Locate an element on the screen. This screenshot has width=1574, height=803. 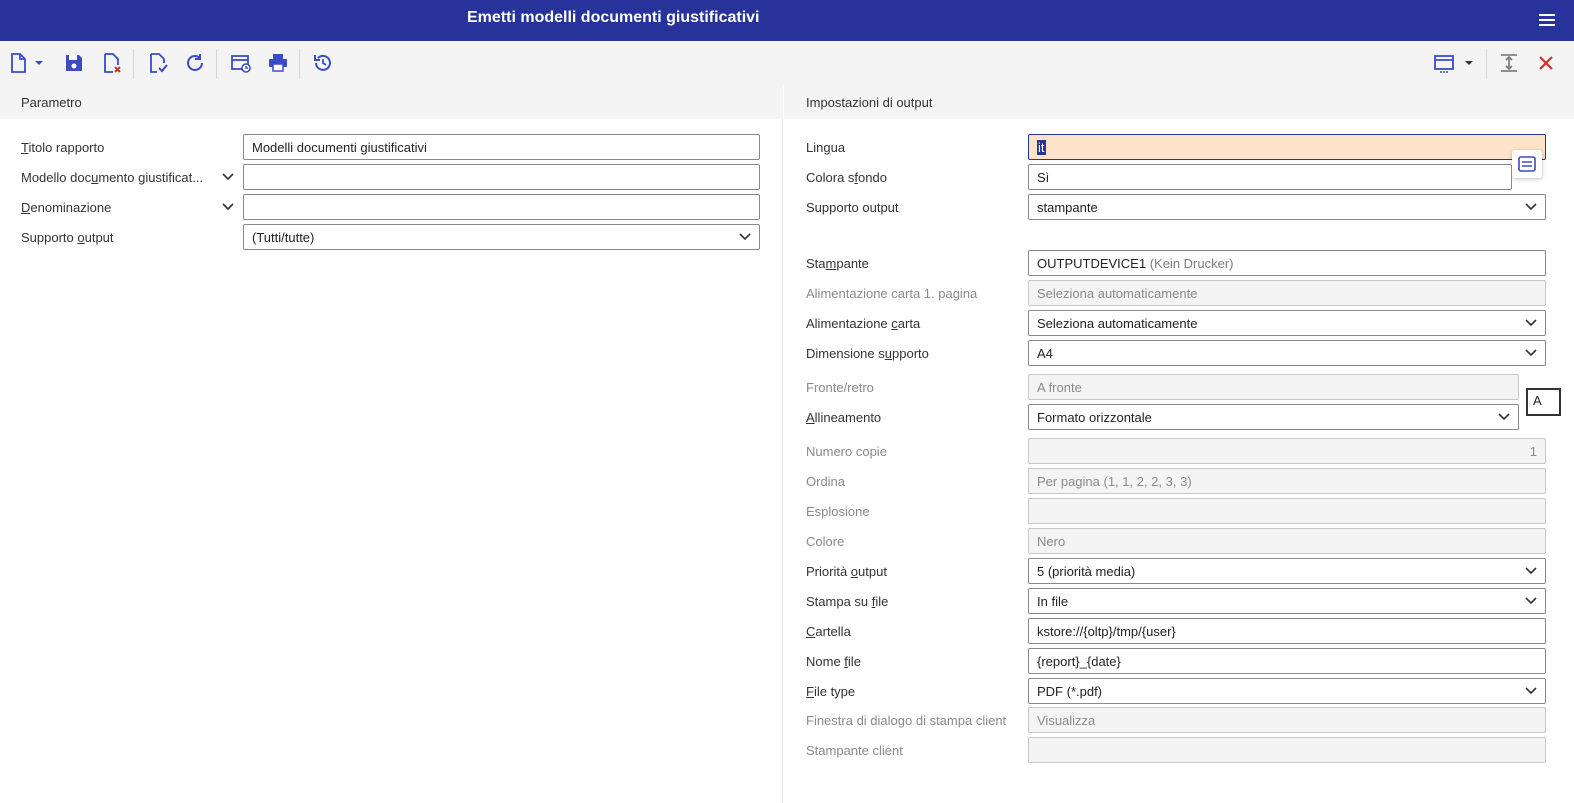
explosion-input is located at coordinates (1287, 511).